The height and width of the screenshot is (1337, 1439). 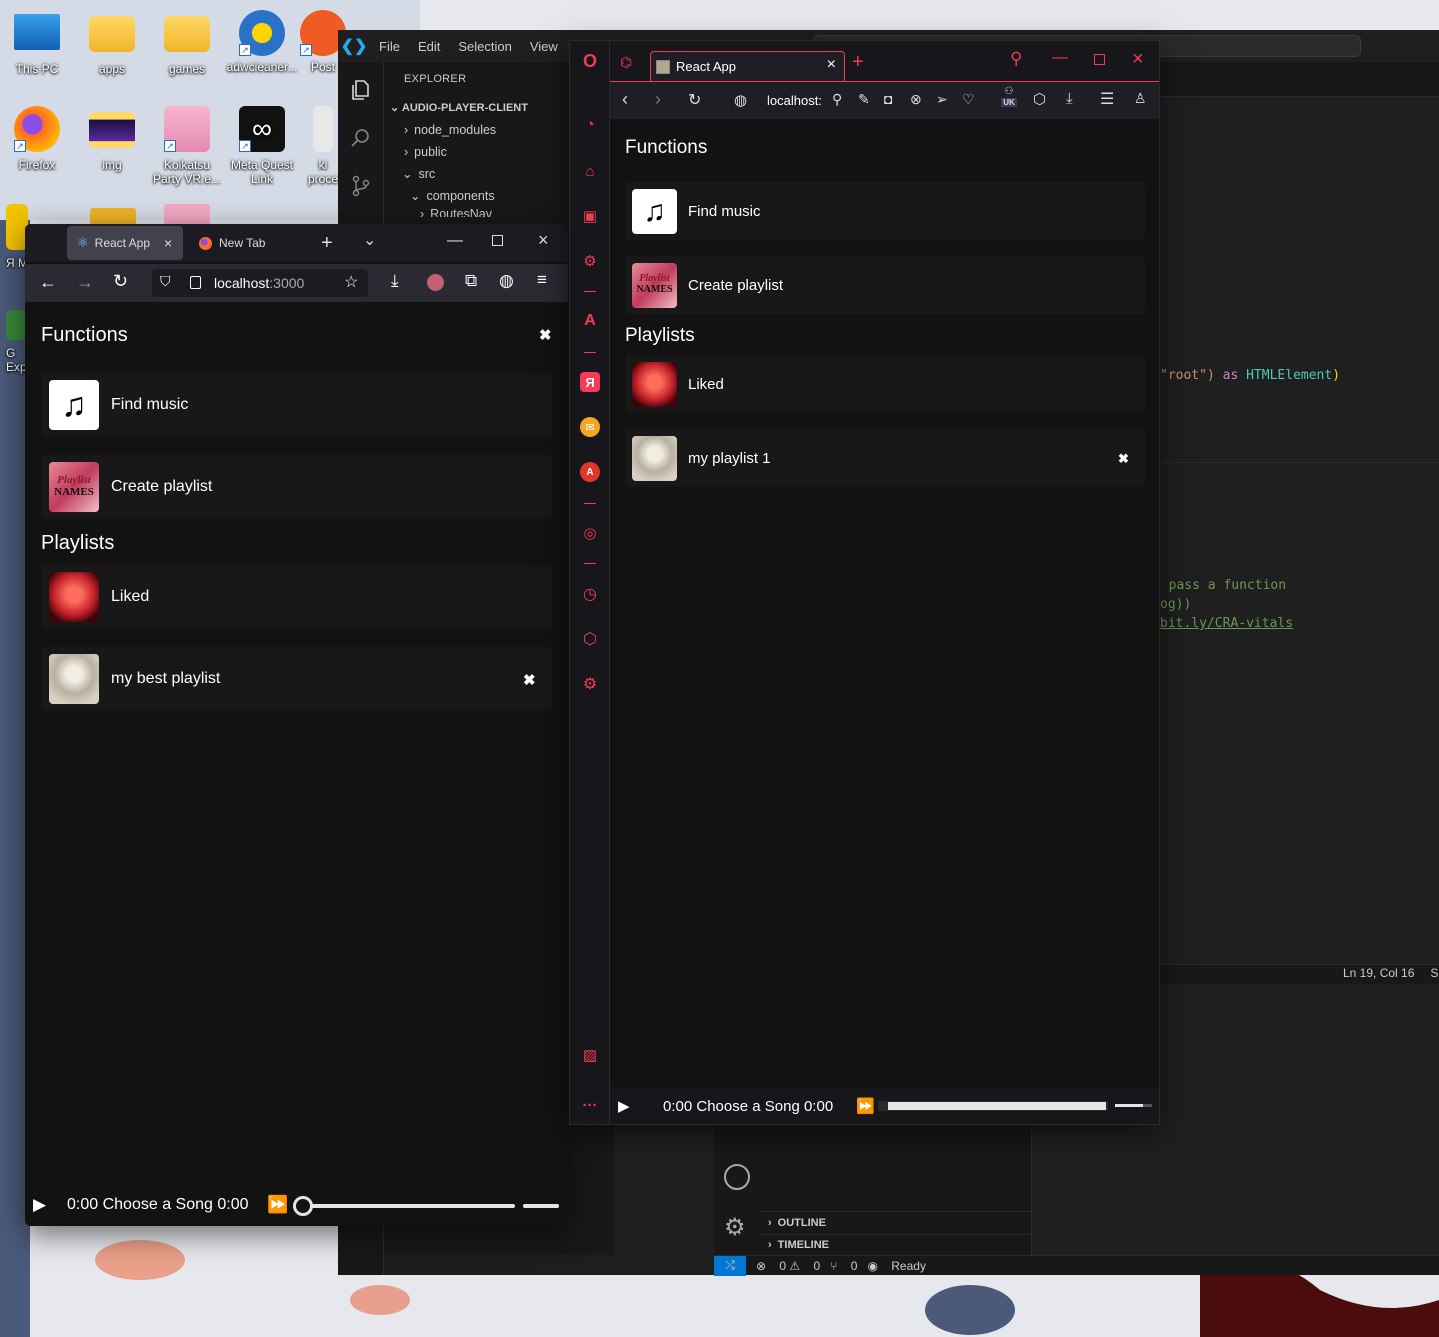 I want to click on profile-icon: ♙, so click(x=1140, y=98).